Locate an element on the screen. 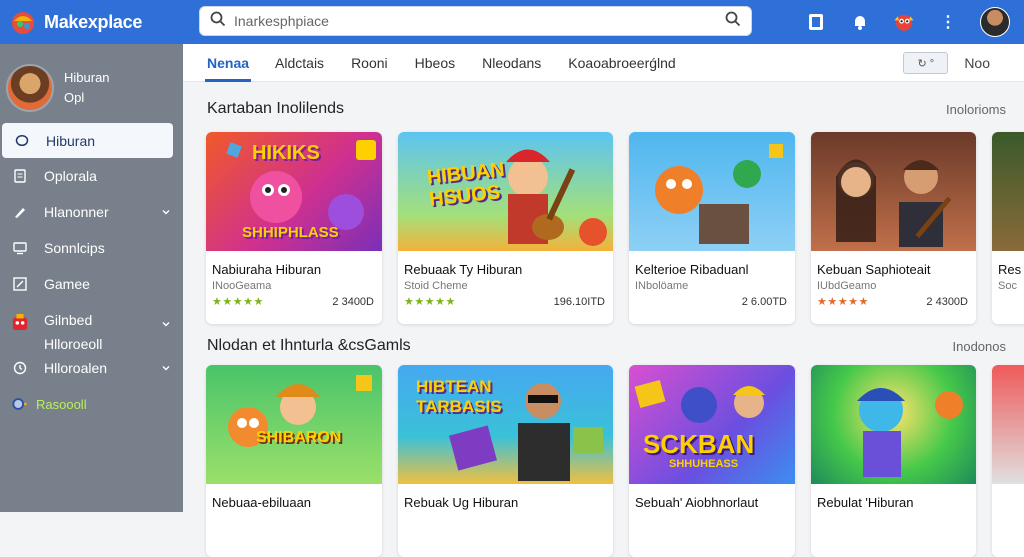 The height and width of the screenshot is (557, 1024). sidebar-item-gilnbed: Gilnbed Hlloroeoll is located at coordinates (91, 327).